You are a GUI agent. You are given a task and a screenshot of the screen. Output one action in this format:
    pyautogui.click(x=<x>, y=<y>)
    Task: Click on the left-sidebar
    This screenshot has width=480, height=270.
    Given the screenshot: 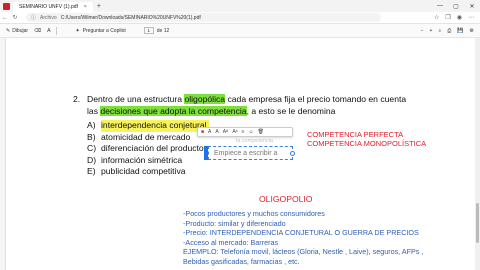 What is the action you would take?
    pyautogui.click(x=3, y=154)
    